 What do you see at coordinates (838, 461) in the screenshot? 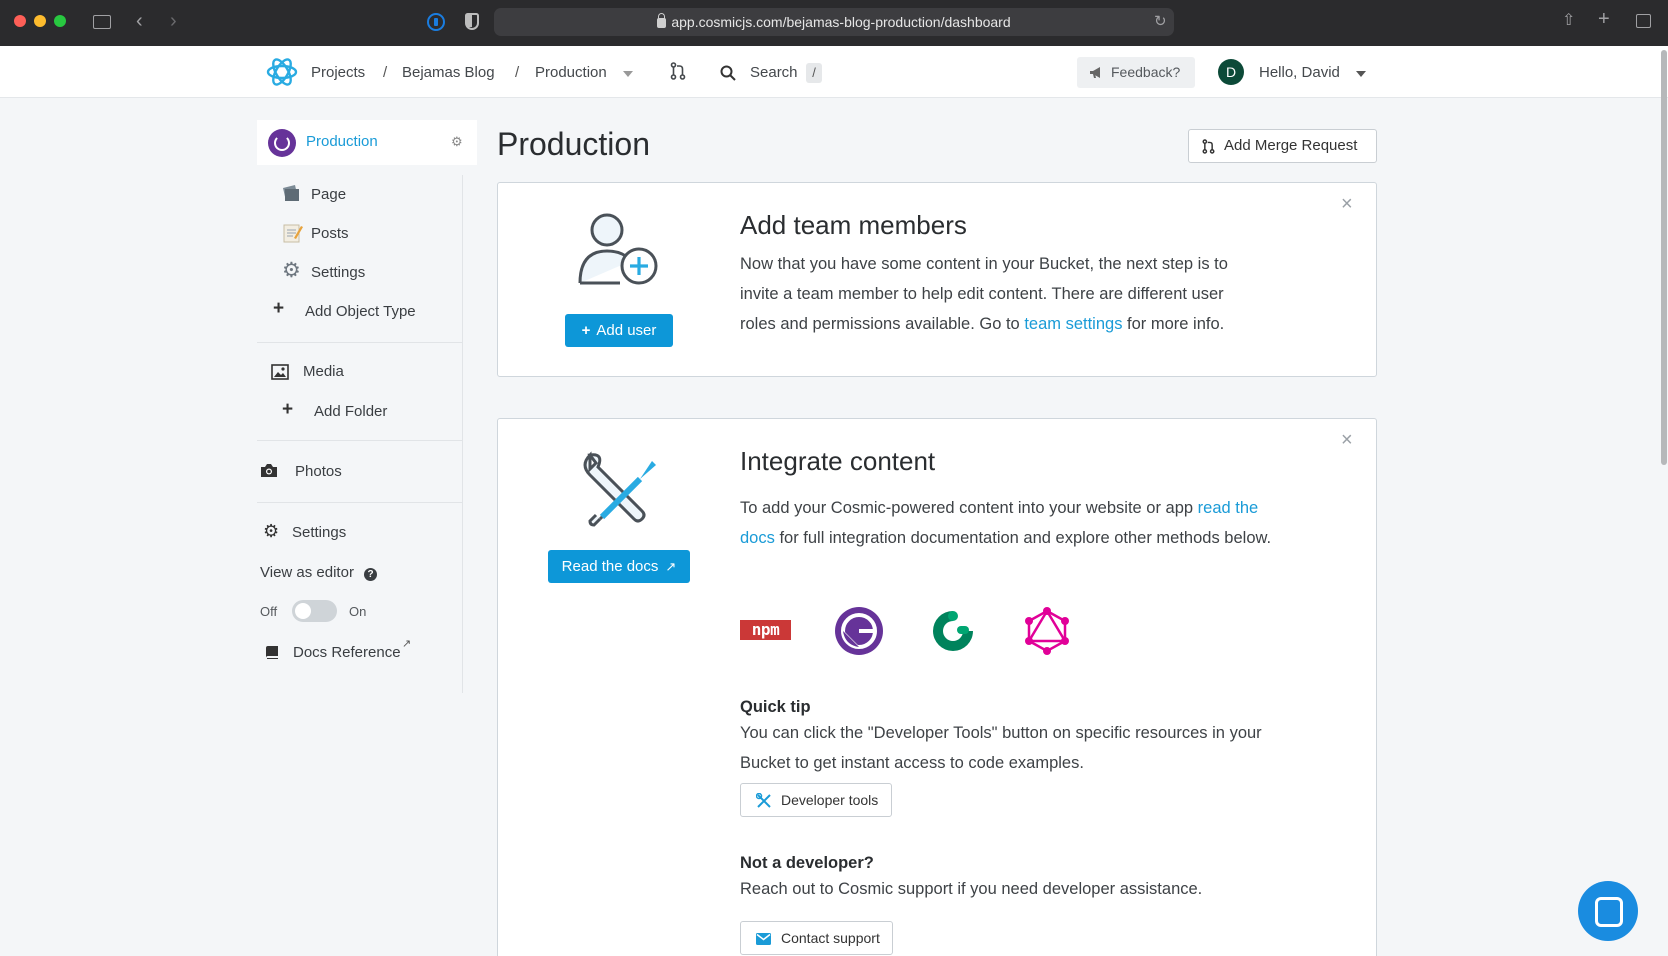
I see `integrate-card-title: Integrate content` at bounding box center [838, 461].